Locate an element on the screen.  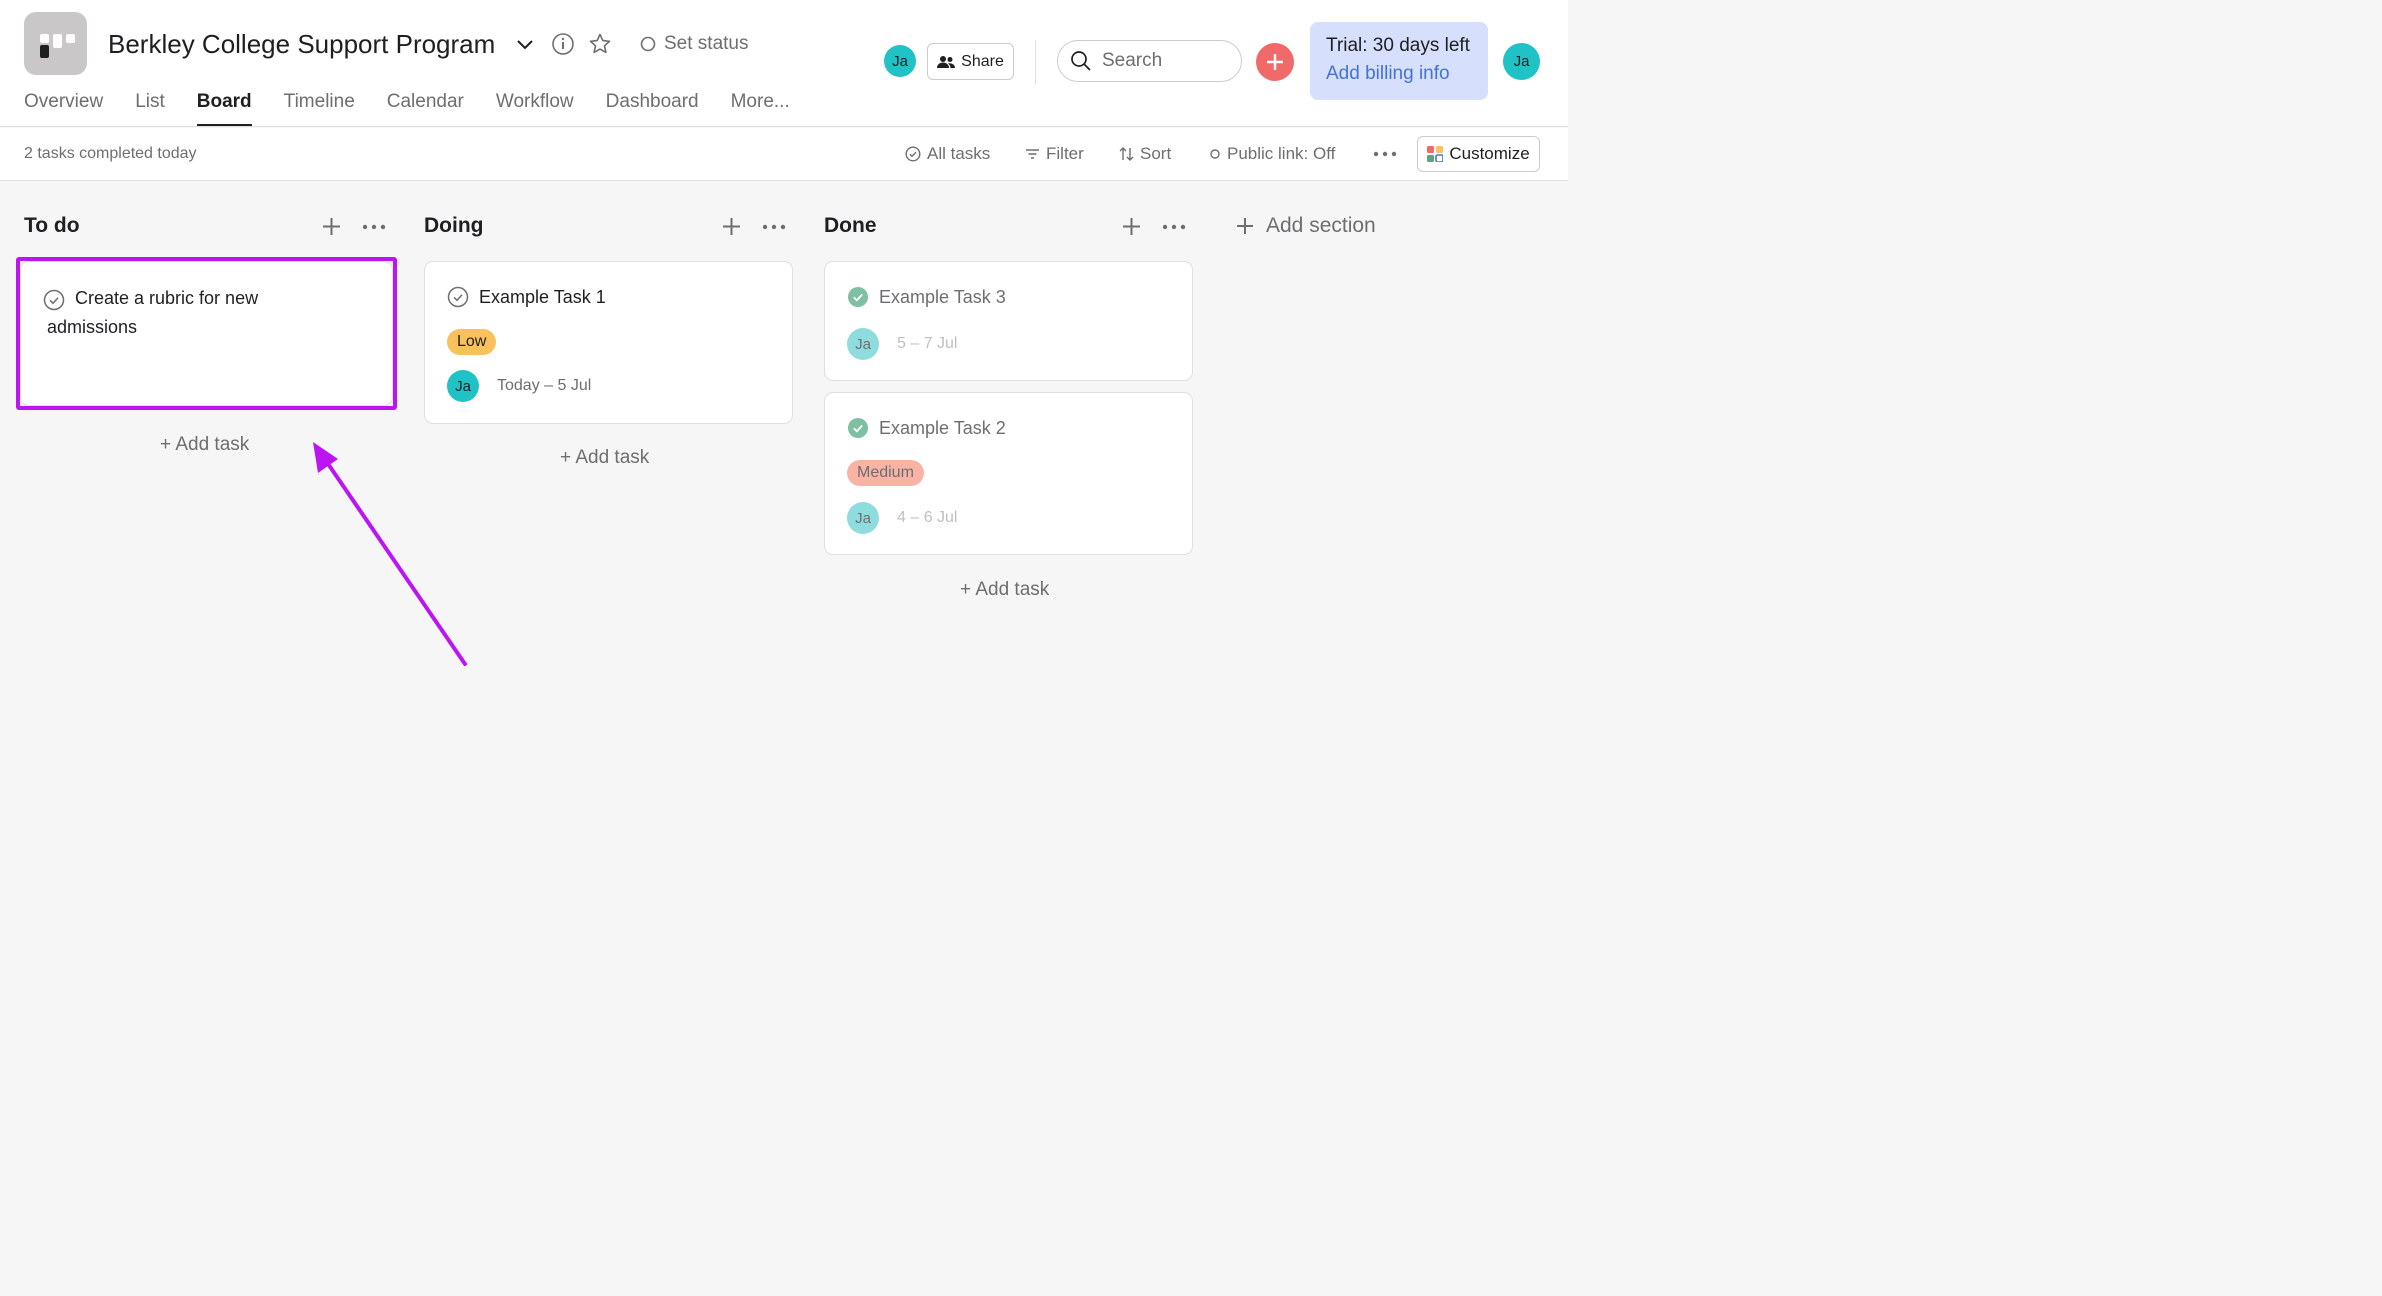
set-status-button: Set status is located at coordinates (694, 44).